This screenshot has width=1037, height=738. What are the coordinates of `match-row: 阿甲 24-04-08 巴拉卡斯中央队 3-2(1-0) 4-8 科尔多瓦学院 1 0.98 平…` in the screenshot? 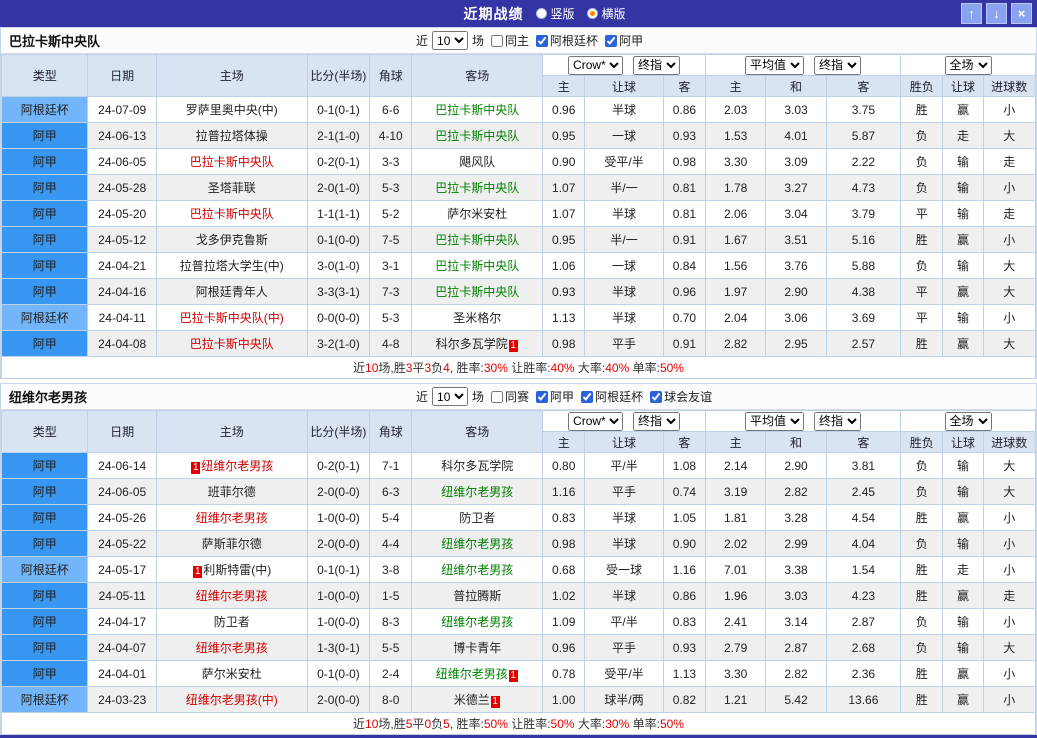 It's located at (518, 343).